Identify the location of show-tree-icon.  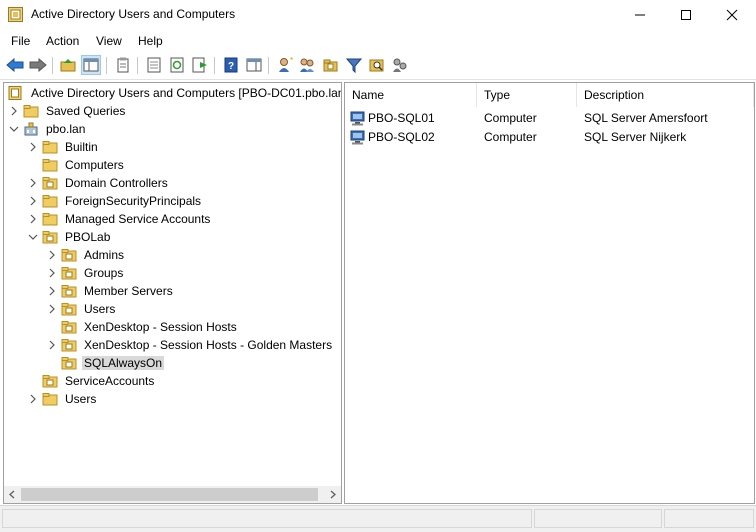
(91, 65).